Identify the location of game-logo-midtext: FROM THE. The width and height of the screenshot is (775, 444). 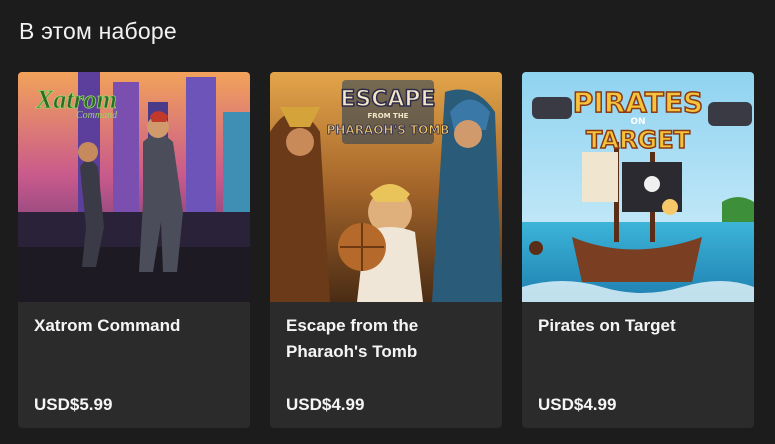
(388, 116).